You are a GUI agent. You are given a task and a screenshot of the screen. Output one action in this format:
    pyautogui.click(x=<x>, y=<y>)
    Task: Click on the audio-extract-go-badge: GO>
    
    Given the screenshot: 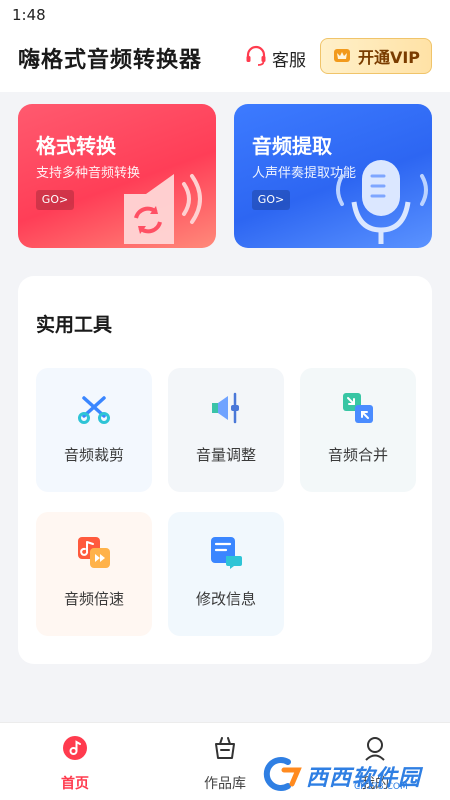 What is the action you would take?
    pyautogui.click(x=271, y=200)
    